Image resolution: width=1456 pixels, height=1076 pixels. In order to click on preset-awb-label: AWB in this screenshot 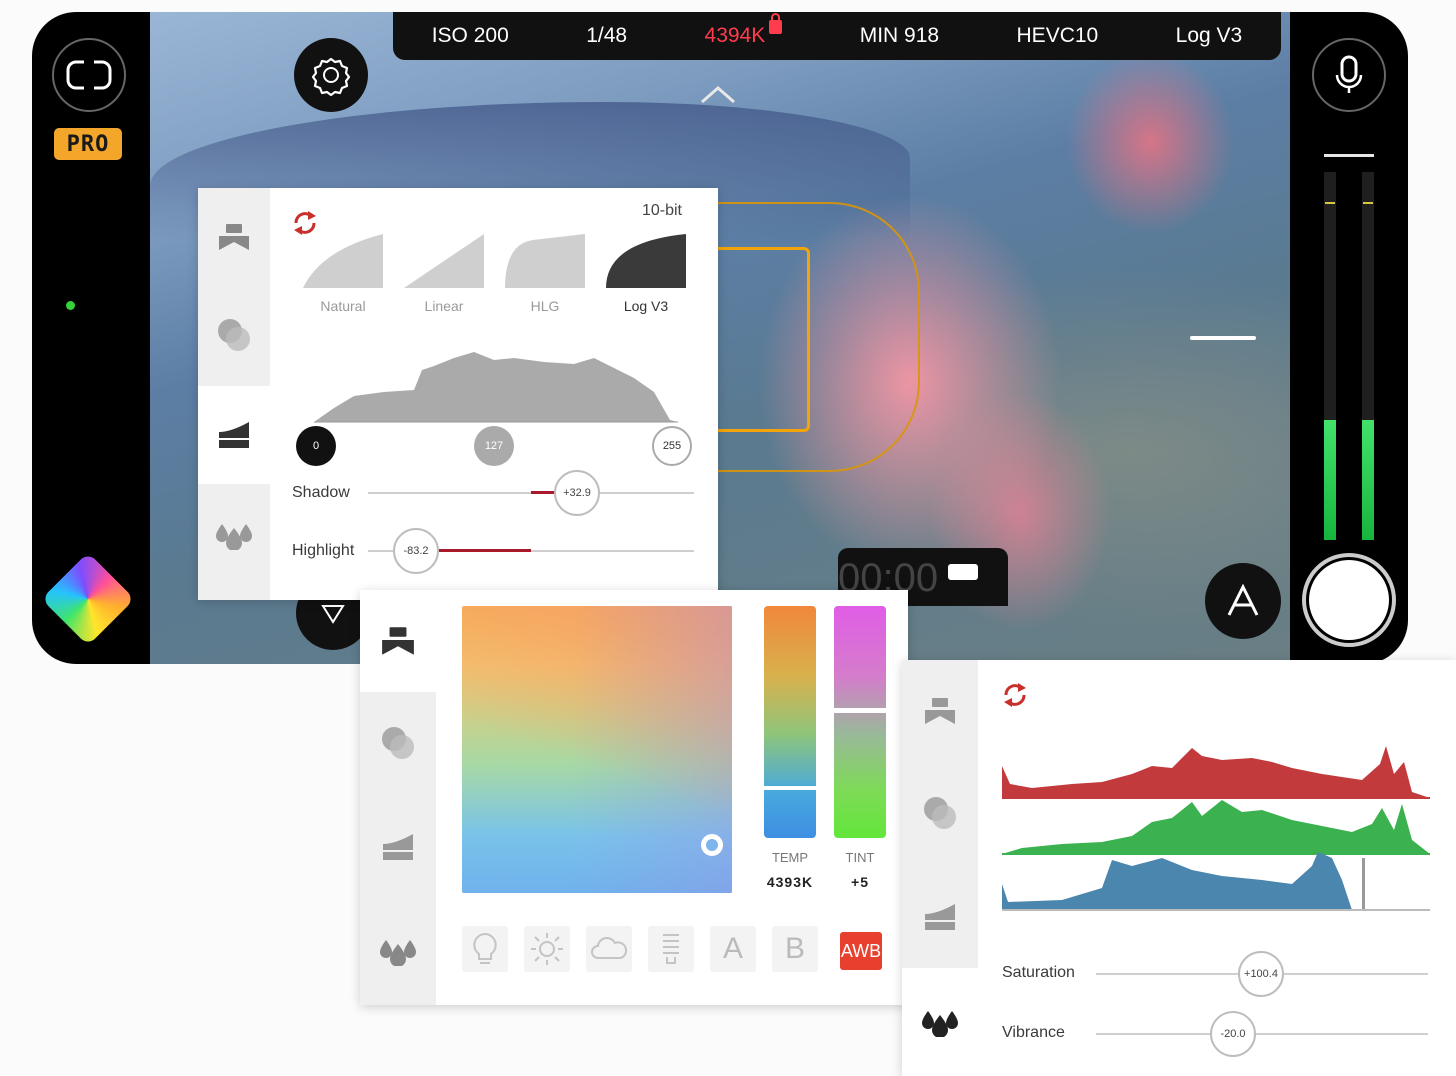, I will do `click(861, 950)`.